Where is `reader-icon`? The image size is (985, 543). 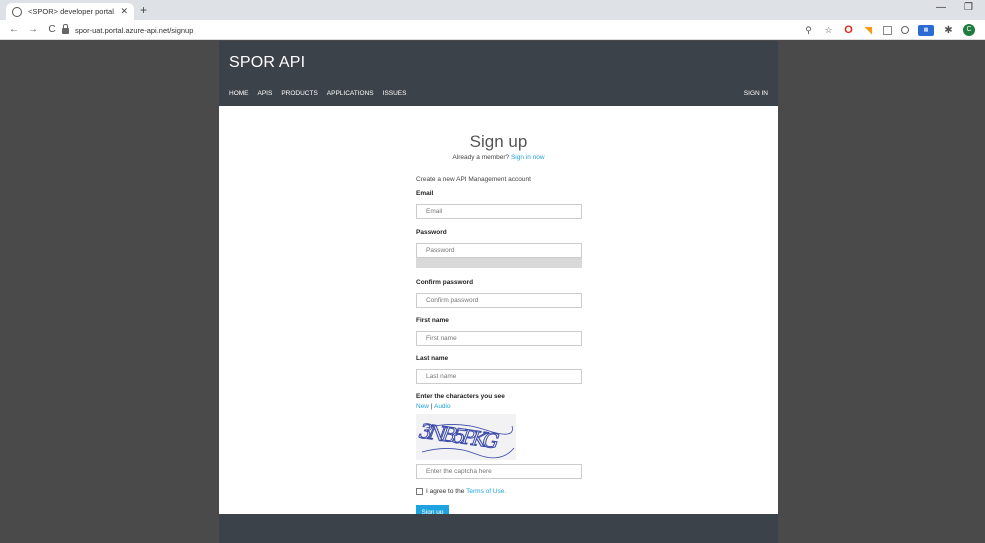
reader-icon is located at coordinates (887, 30).